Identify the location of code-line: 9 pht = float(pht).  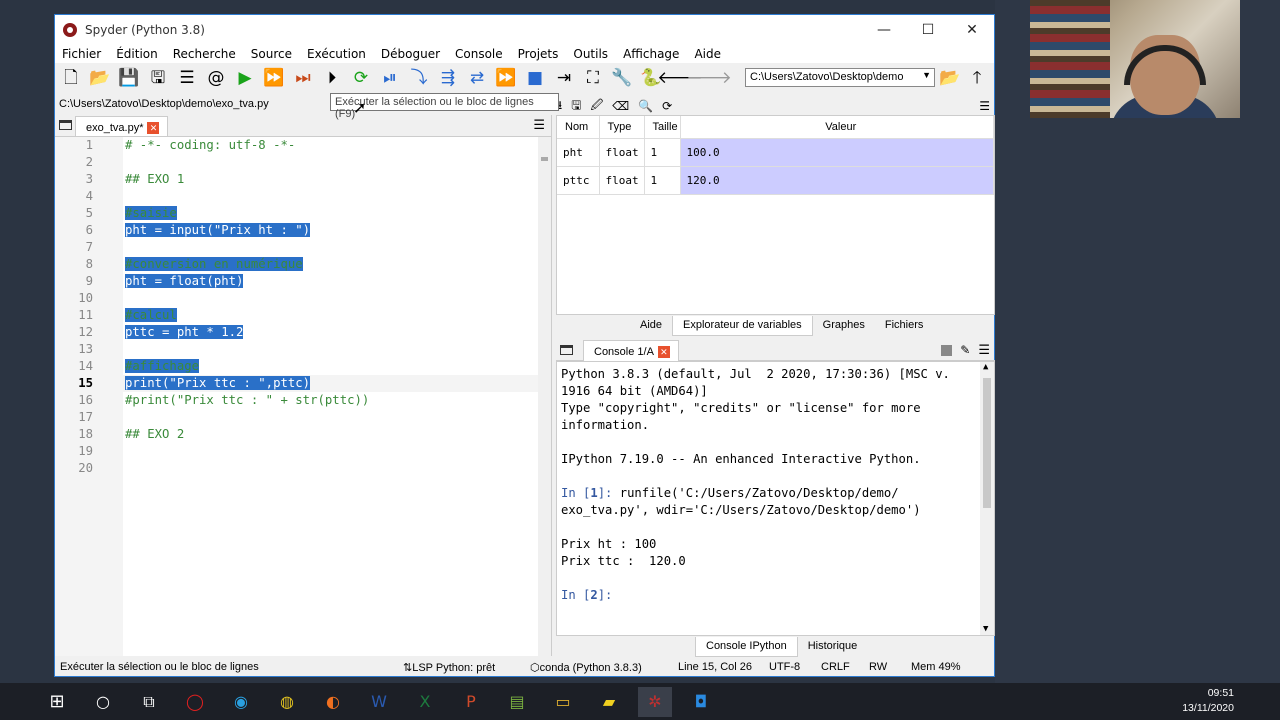
(312, 281).